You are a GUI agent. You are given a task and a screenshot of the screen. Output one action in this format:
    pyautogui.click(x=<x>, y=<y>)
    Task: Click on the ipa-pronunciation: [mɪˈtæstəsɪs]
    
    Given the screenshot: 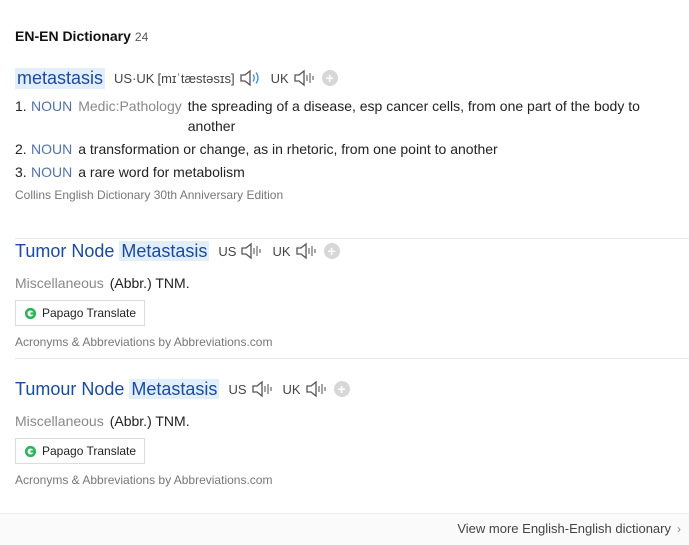 What is the action you would take?
    pyautogui.click(x=196, y=78)
    